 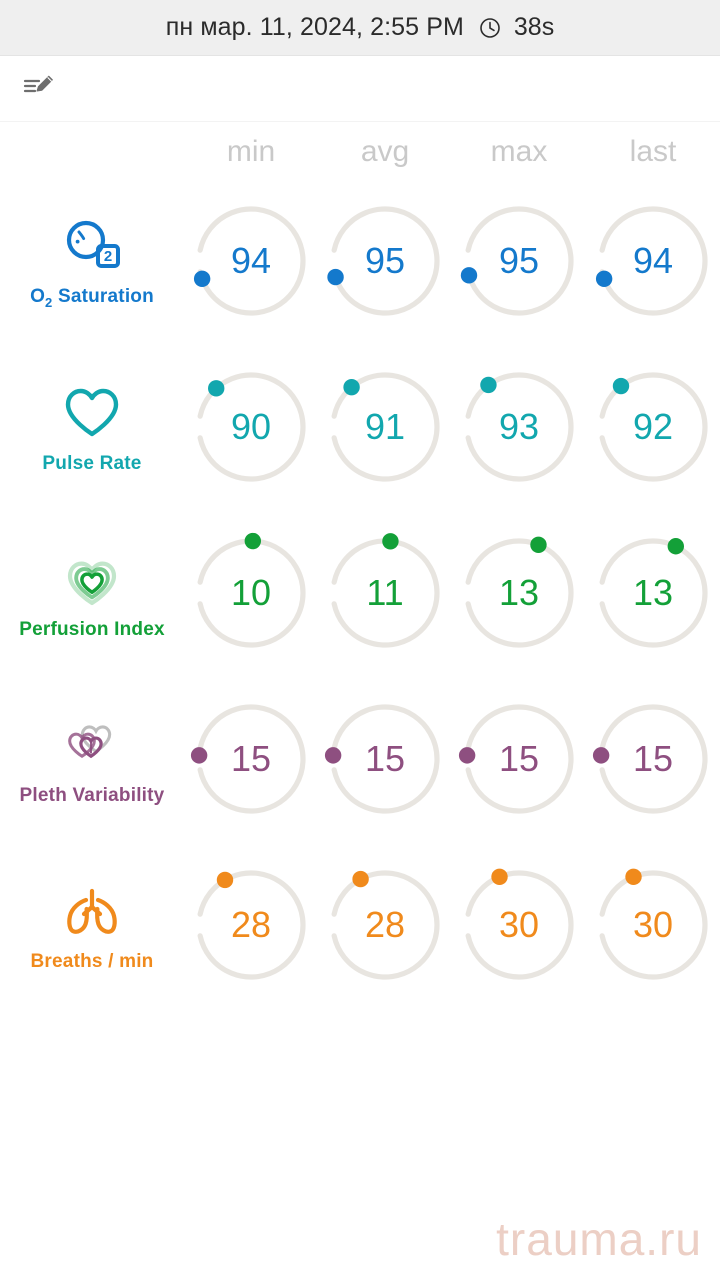 I want to click on metric-label-breaths-min: Breaths / min, so click(x=92, y=925).